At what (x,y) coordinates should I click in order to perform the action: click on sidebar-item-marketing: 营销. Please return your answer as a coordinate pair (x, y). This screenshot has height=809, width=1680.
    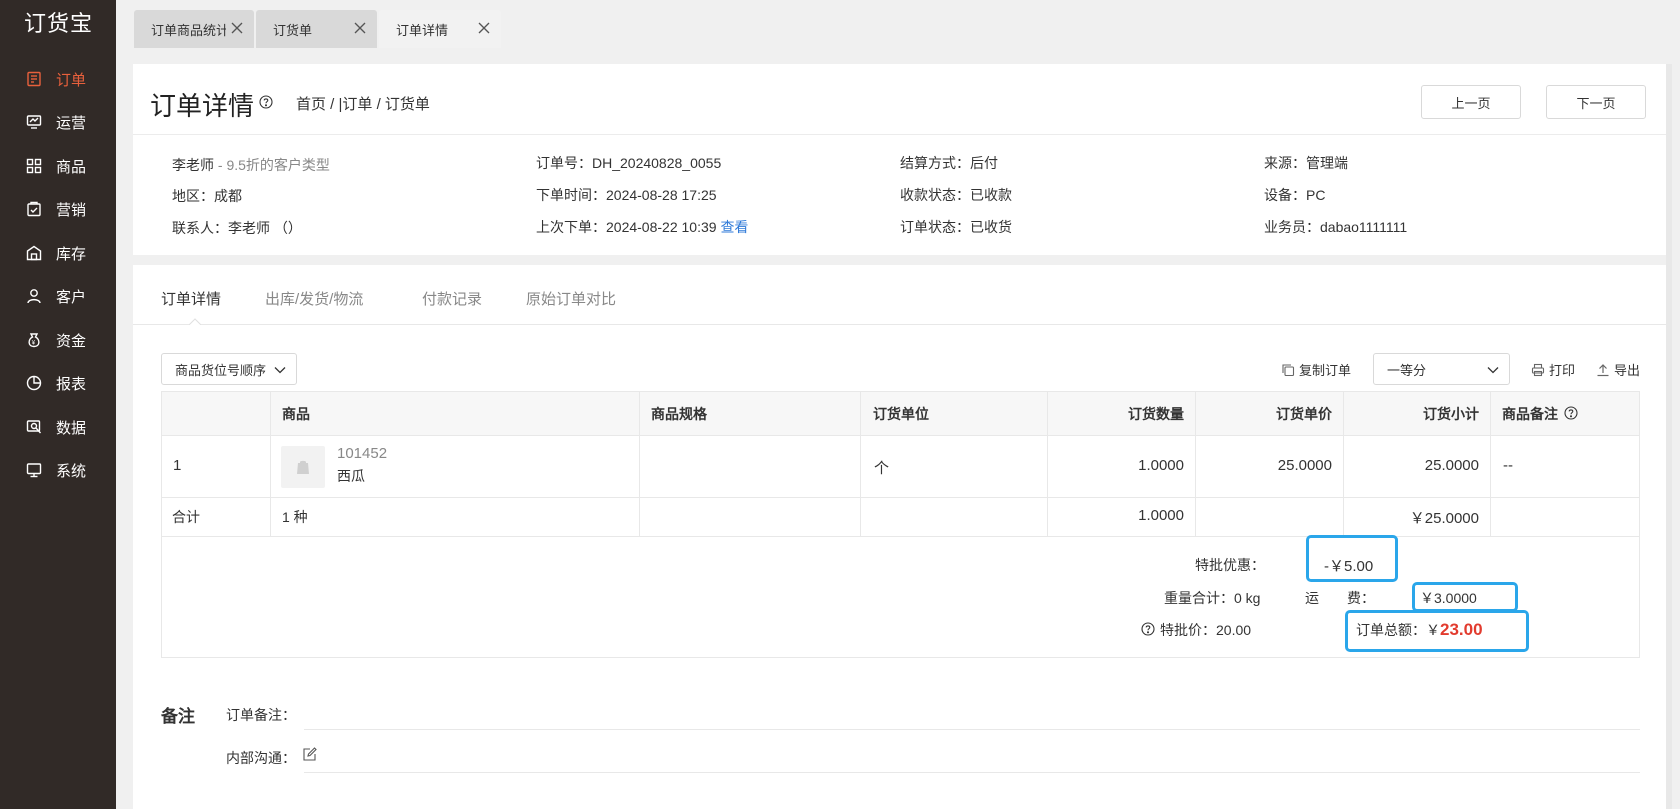
    Looking at the image, I should click on (58, 209).